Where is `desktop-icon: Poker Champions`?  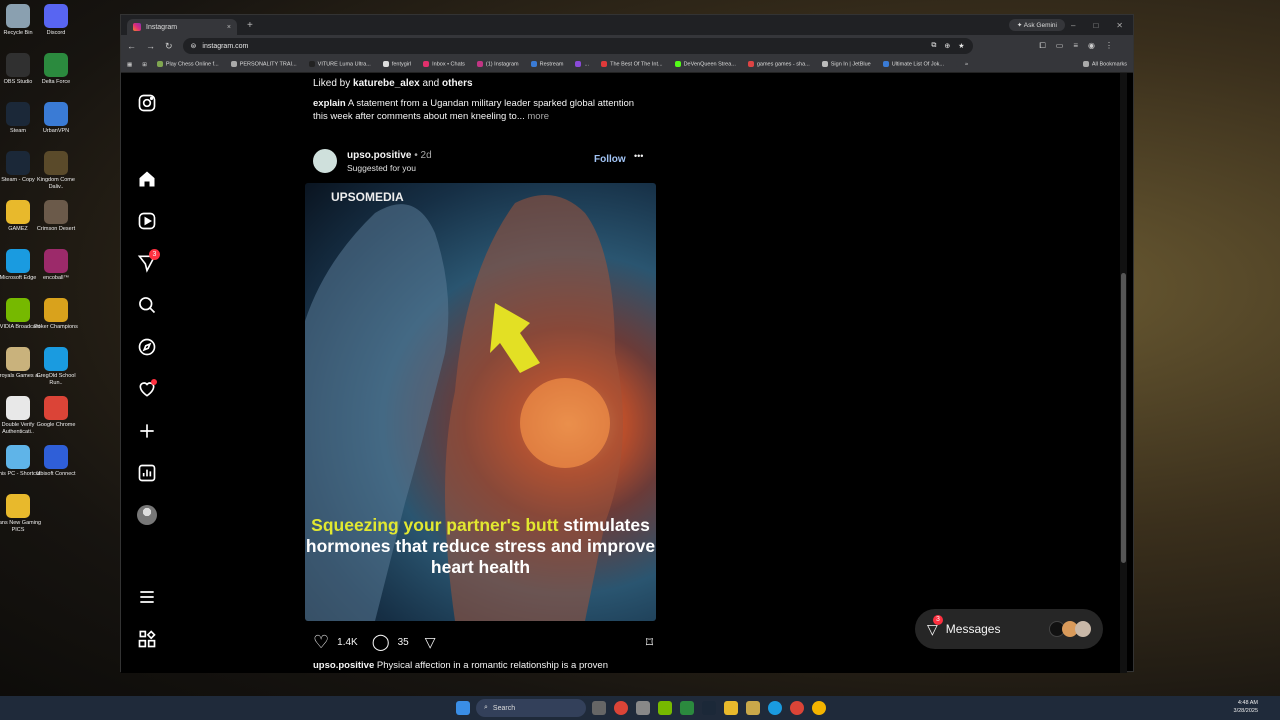
desktop-icon: Poker Champions is located at coordinates (56, 314).